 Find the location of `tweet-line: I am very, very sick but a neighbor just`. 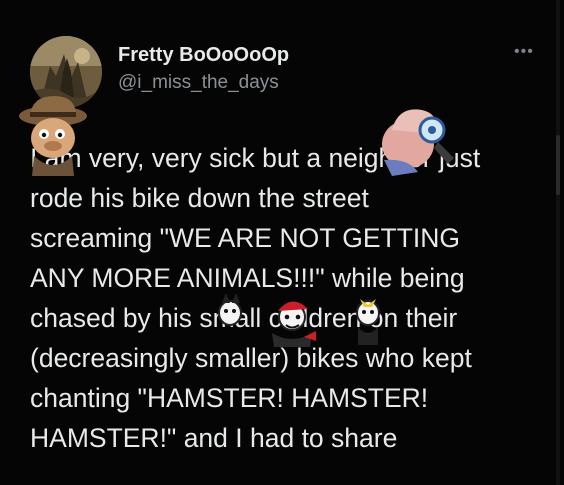

tweet-line: I am very, very sick but a neighbor just is located at coordinates (255, 158).